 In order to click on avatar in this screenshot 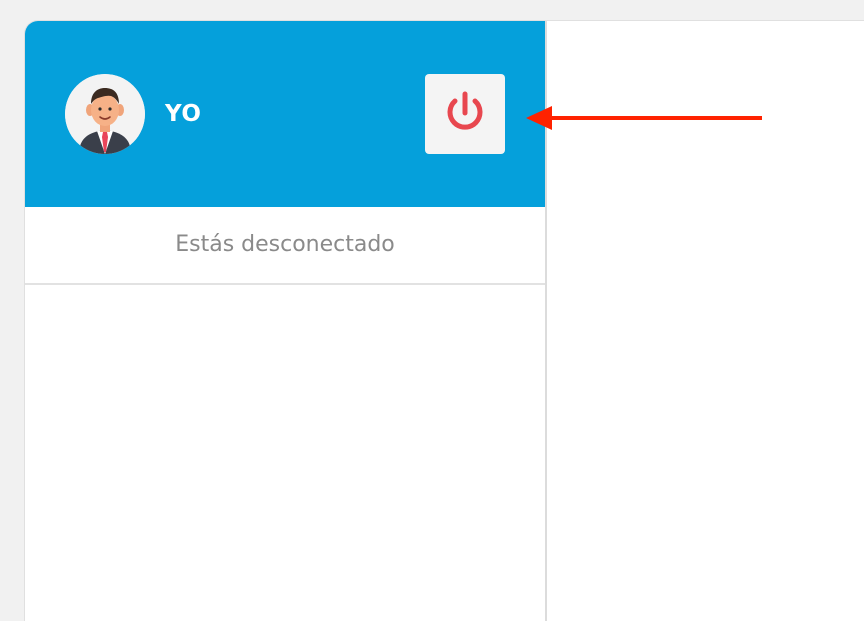, I will do `click(105, 114)`.